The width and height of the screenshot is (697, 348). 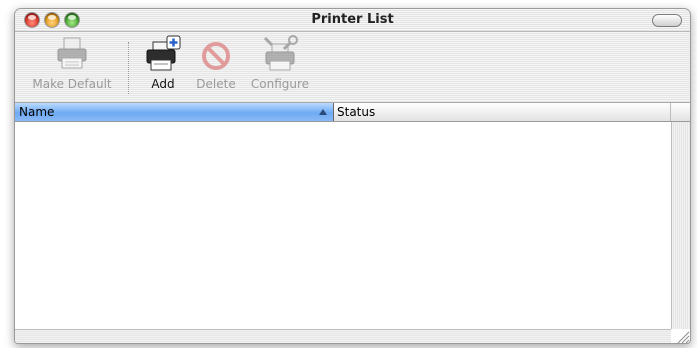 I want to click on printer-icon, so click(x=72, y=53).